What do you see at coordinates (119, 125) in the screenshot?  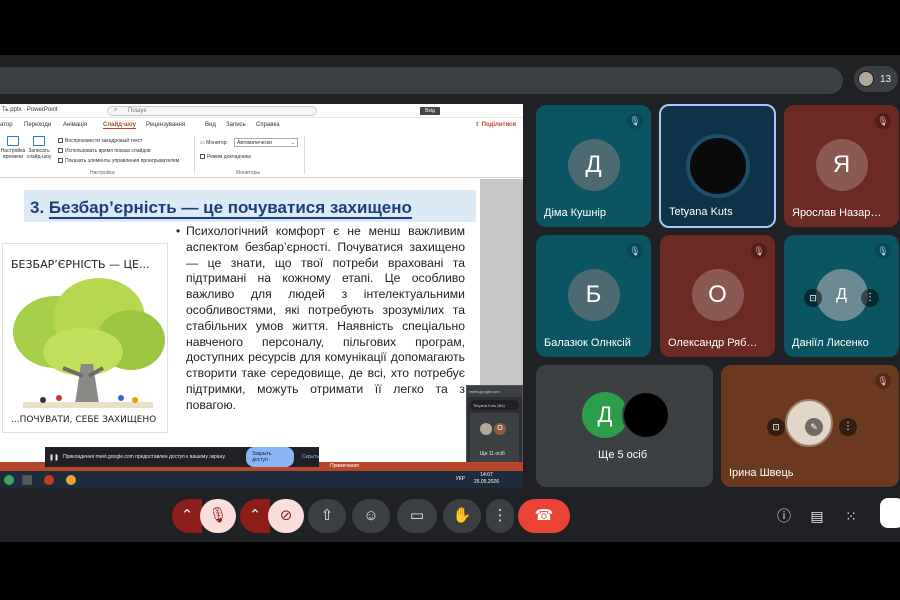 I see `tab-slideshow: Слайд-шоу` at bounding box center [119, 125].